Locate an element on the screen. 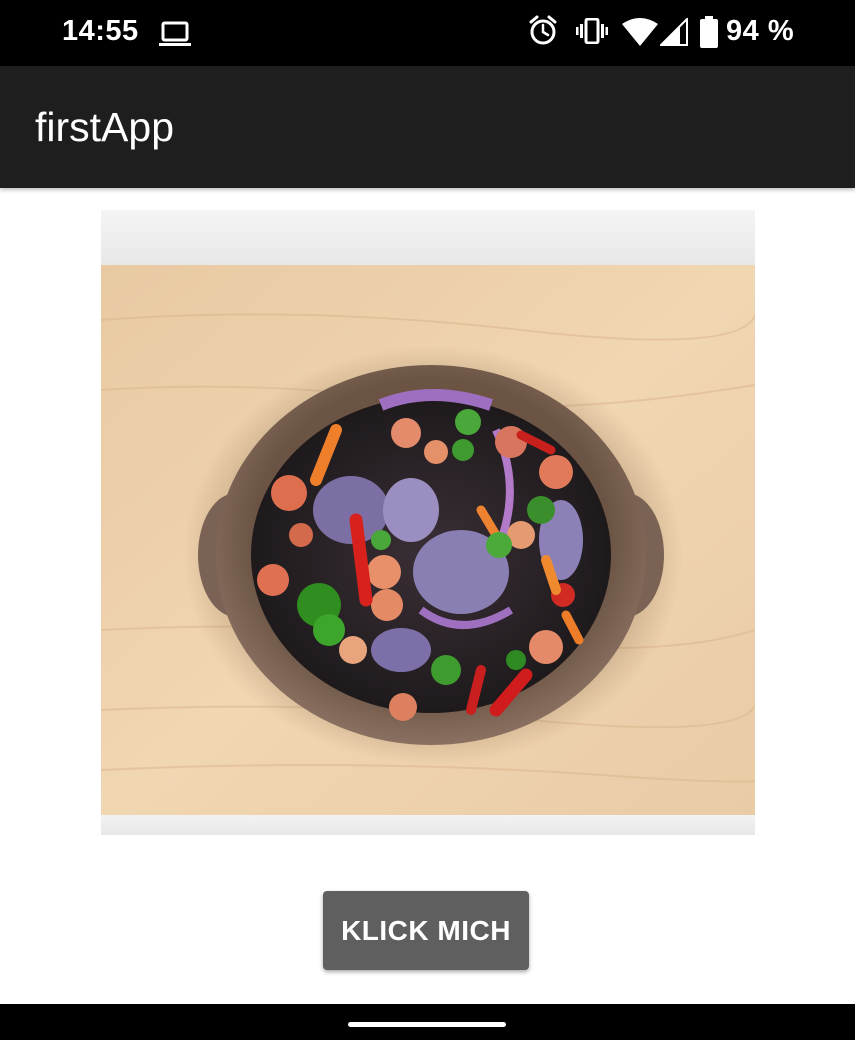 This screenshot has width=855, height=1040. vibrate-icon is located at coordinates (592, 31).